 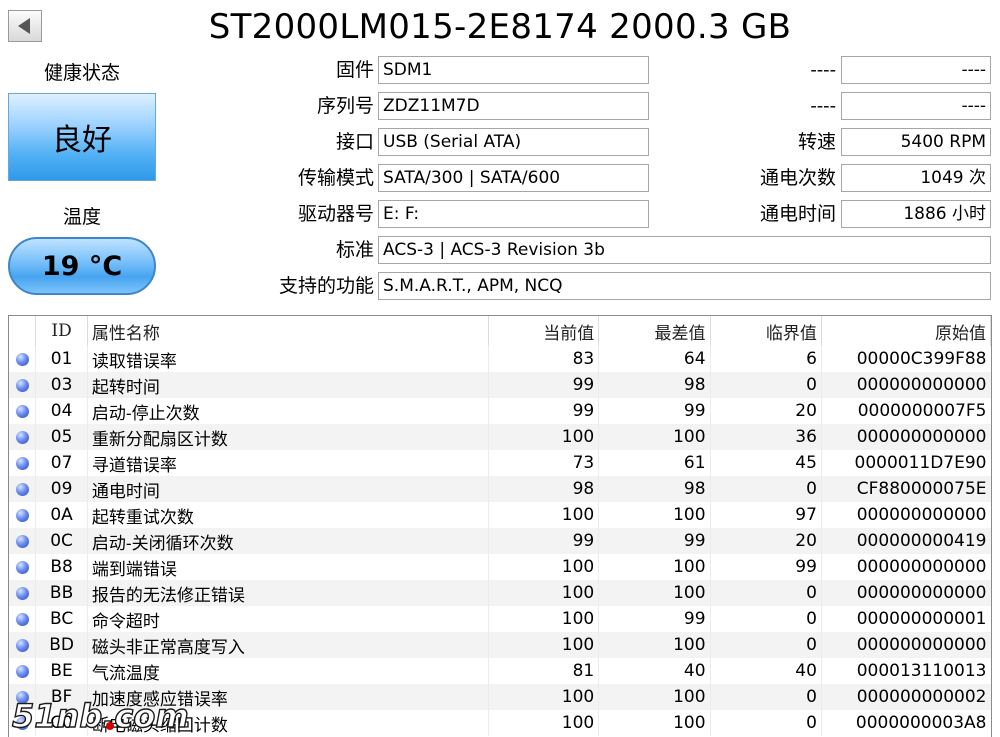 What do you see at coordinates (905, 619) in the screenshot?
I see `raw-cell: 000000000001` at bounding box center [905, 619].